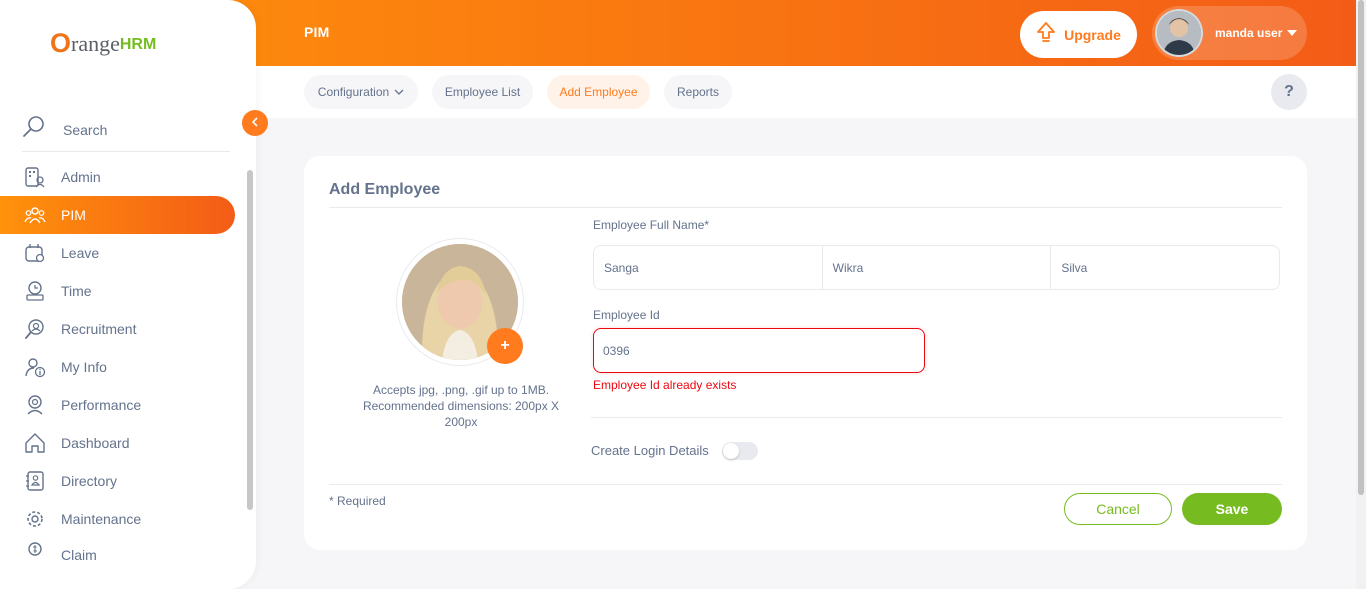 The width and height of the screenshot is (1366, 589). What do you see at coordinates (99, 329) in the screenshot?
I see `sidebar-item-label: Recruitment` at bounding box center [99, 329].